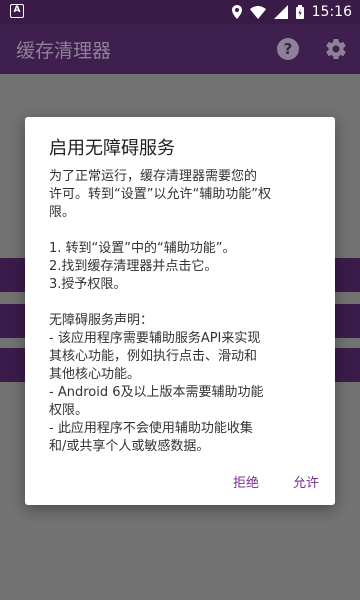 The width and height of the screenshot is (360, 600). What do you see at coordinates (129, 446) in the screenshot?
I see `notice-line: 和/或共享个人或敏感数据。` at bounding box center [129, 446].